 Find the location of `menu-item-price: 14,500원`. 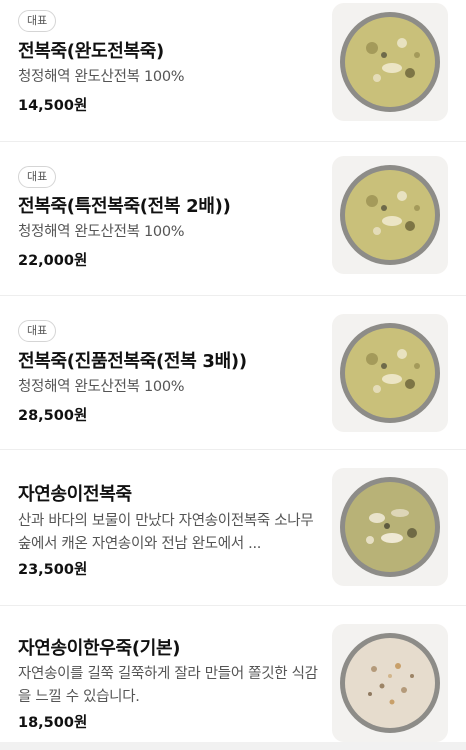

menu-item-price: 14,500원 is located at coordinates (53, 106).